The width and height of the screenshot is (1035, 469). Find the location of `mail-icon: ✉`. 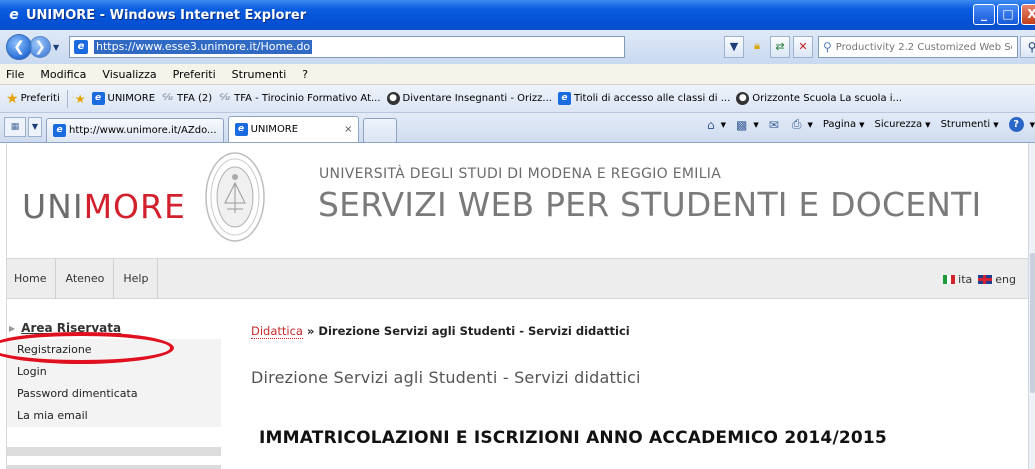

mail-icon: ✉ is located at coordinates (773, 124).